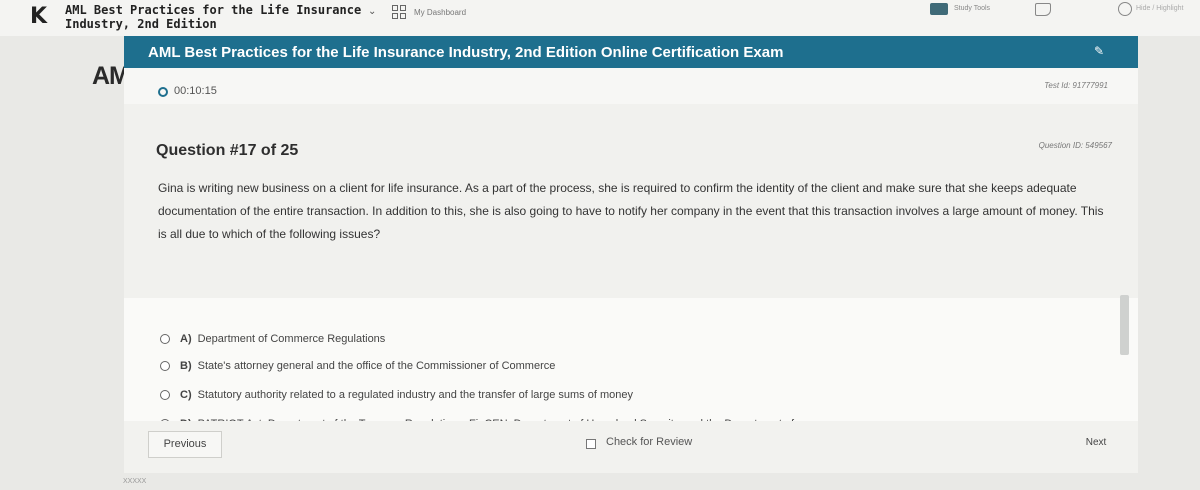 The image size is (1200, 490). I want to click on pin-icon: ✎, so click(1099, 51).